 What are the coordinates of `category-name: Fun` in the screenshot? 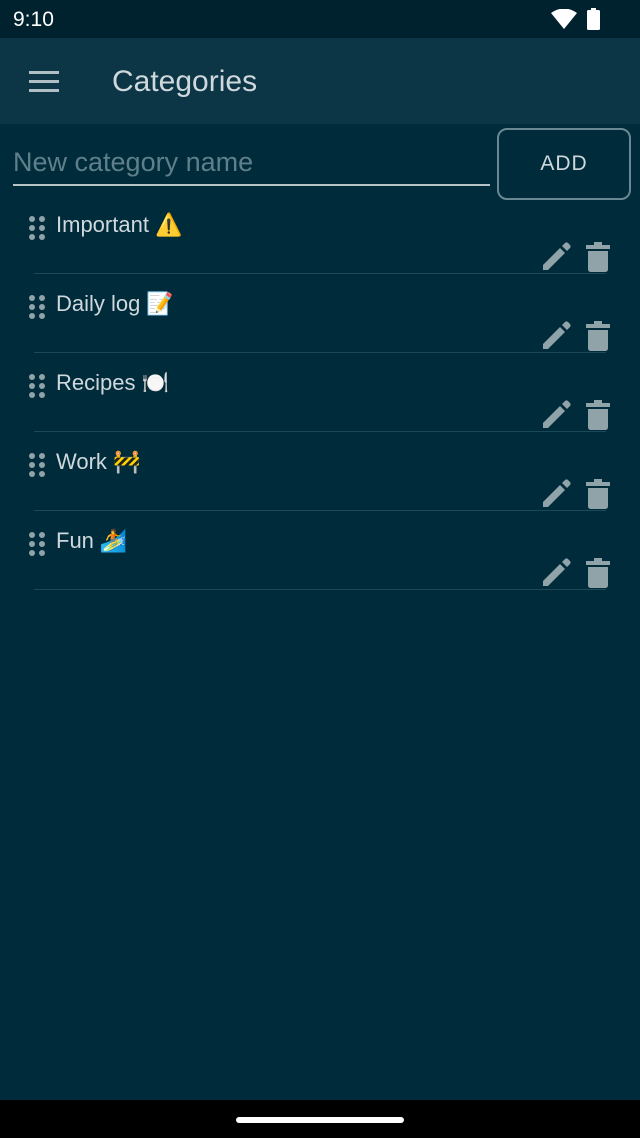 It's located at (75, 540).